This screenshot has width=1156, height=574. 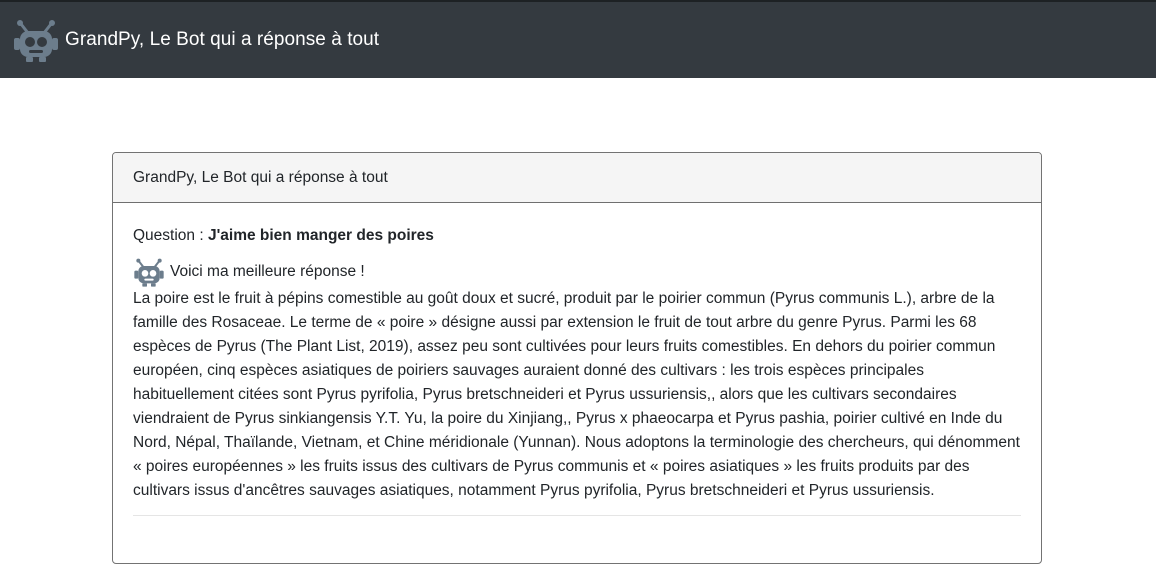 What do you see at coordinates (267, 271) in the screenshot?
I see `answer-intro: Voici ma meilleure réponse !` at bounding box center [267, 271].